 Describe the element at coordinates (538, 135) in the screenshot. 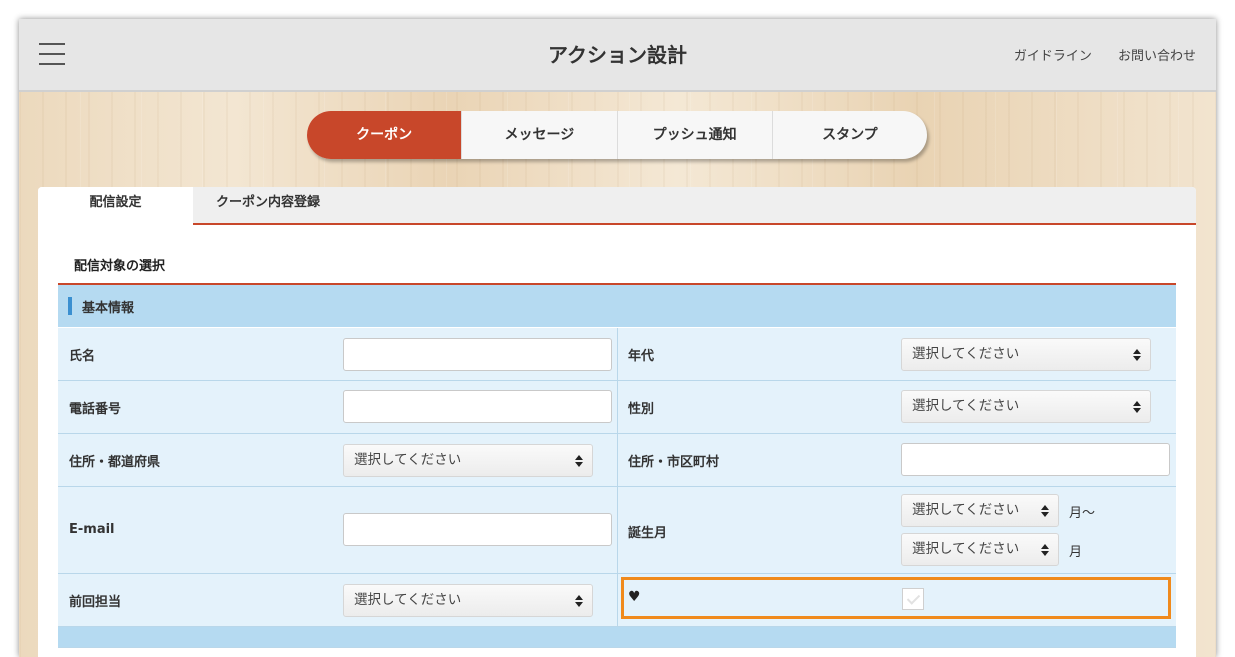

I see `tab-message: メッセージ` at that location.